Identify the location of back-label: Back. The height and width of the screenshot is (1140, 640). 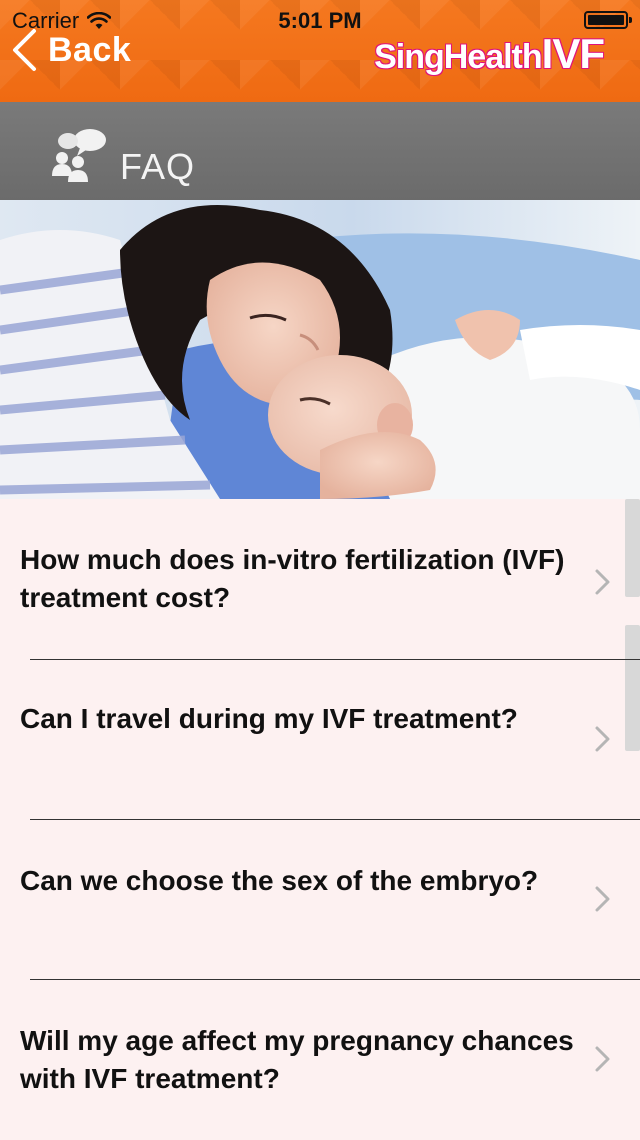
(90, 49).